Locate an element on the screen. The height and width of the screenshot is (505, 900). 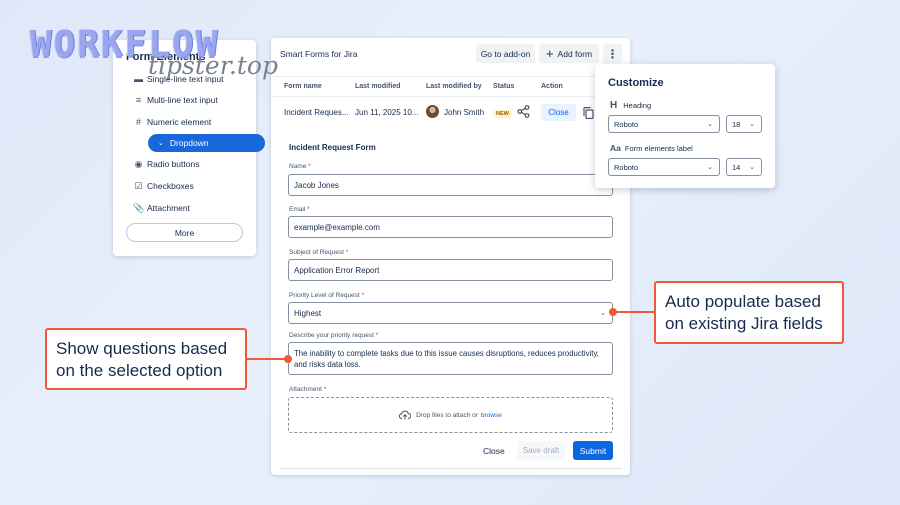
col-form-name: Form name is located at coordinates (303, 86).